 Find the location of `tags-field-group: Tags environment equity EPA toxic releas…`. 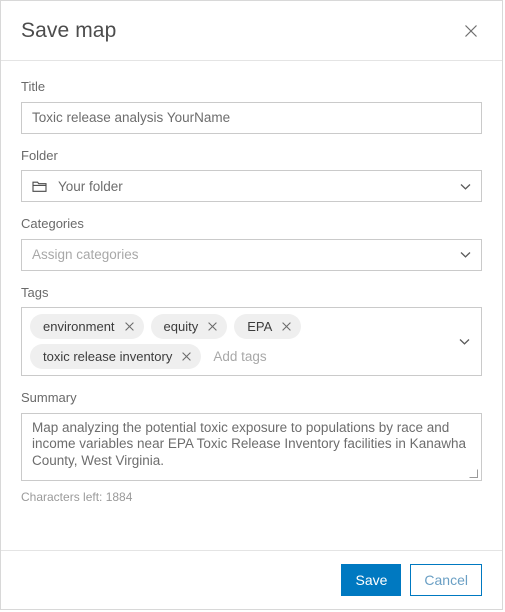

tags-field-group: Tags environment equity EPA toxic releas… is located at coordinates (251, 331).